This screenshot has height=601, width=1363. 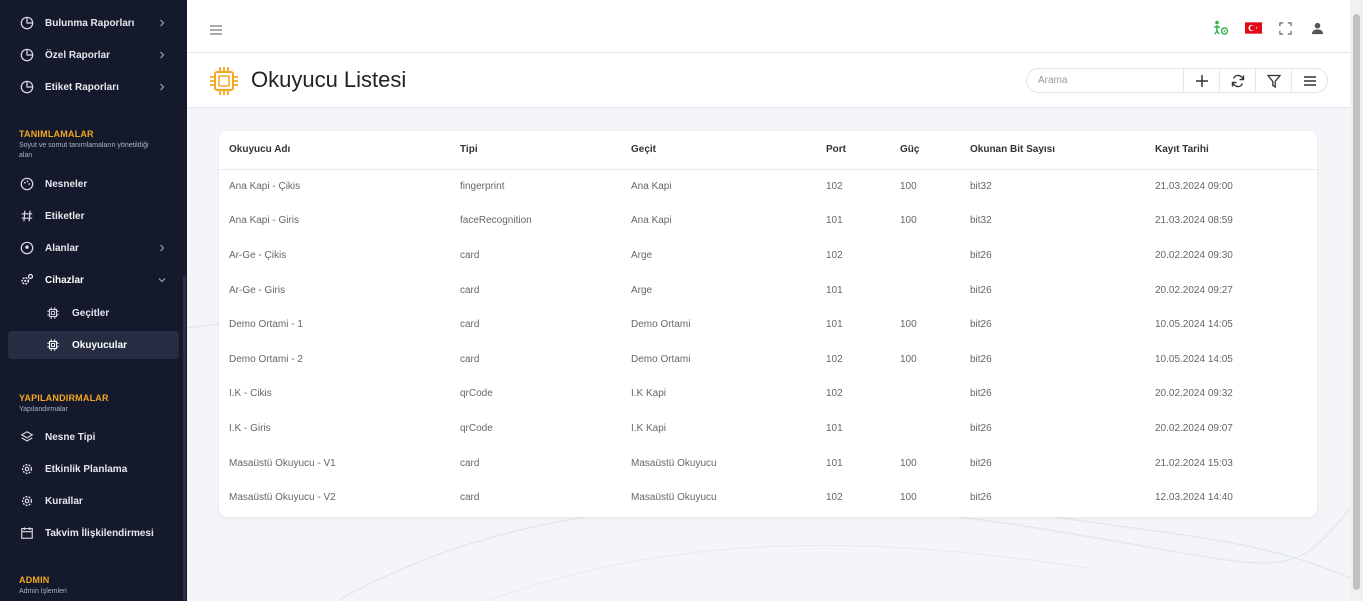 What do you see at coordinates (99, 533) in the screenshot?
I see `sidebar-item-label: Takvim İlişkilendirmesi` at bounding box center [99, 533].